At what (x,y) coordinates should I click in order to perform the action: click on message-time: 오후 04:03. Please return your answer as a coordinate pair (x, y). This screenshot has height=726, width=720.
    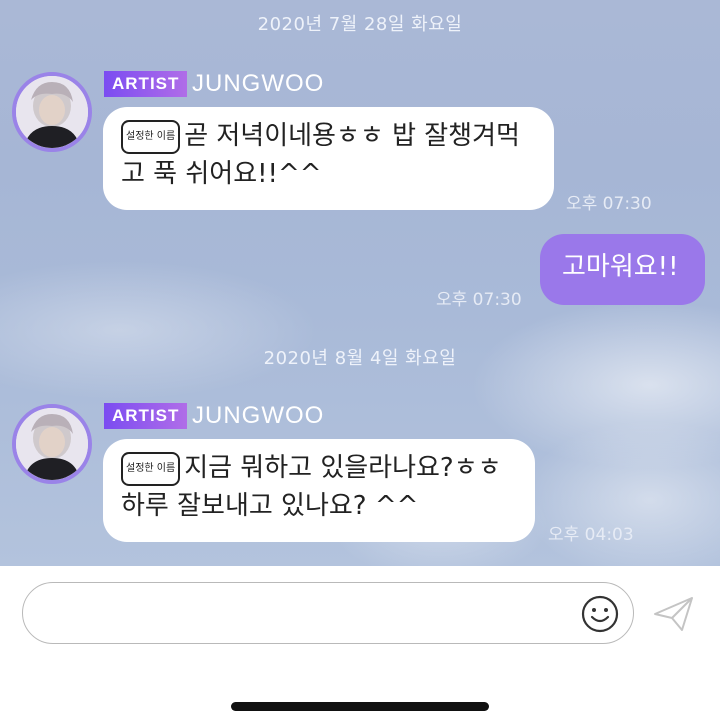
    Looking at the image, I should click on (591, 535).